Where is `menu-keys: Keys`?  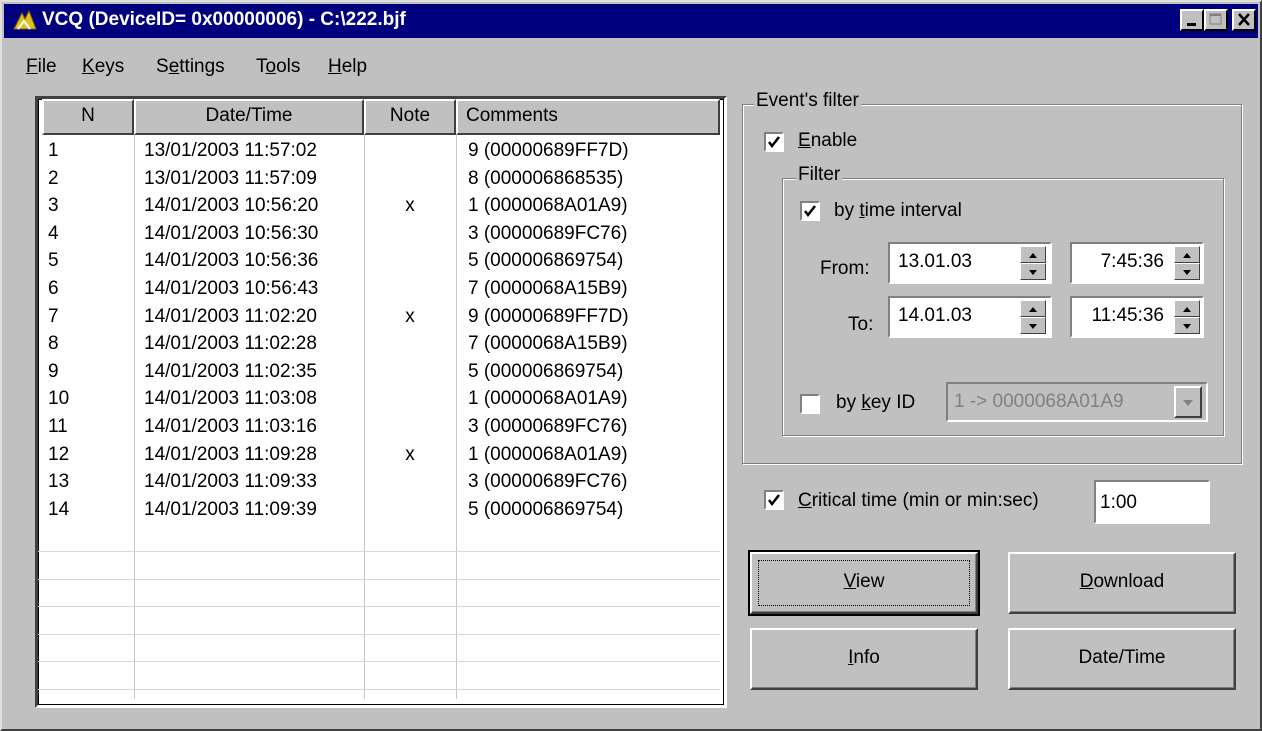
menu-keys: Keys is located at coordinates (103, 67).